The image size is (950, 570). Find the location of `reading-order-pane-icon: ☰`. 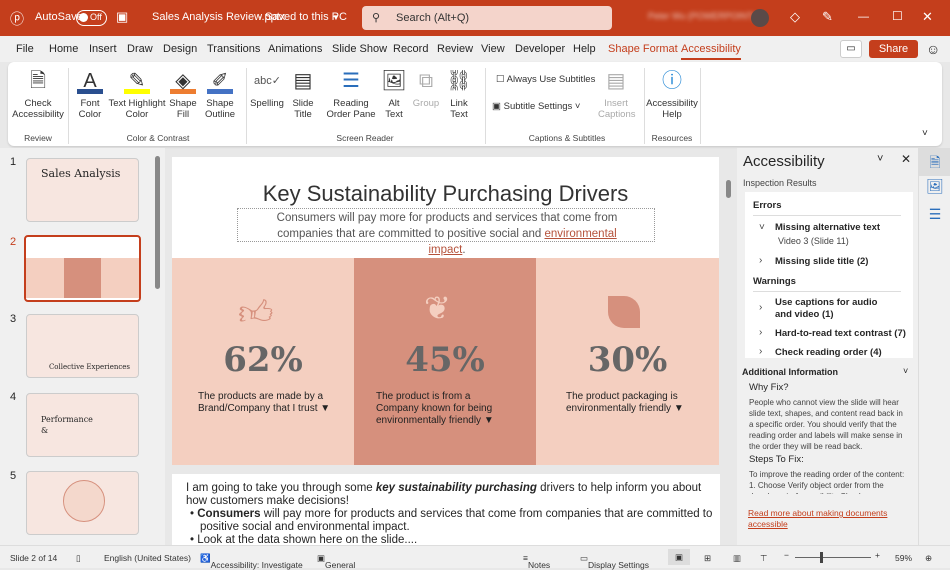

reading-order-pane-icon: ☰ is located at coordinates (934, 214).